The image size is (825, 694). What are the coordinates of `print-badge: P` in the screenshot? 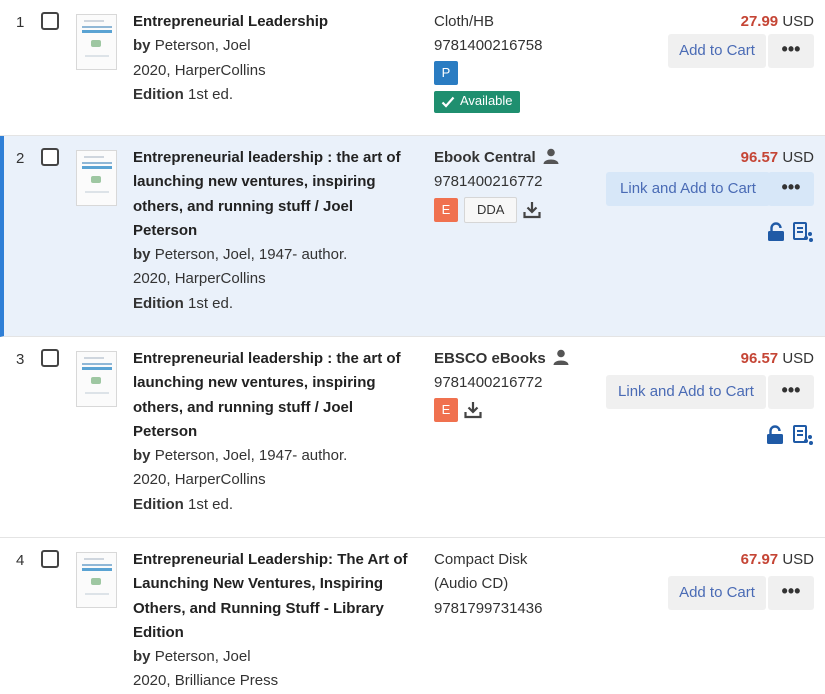 It's located at (446, 72).